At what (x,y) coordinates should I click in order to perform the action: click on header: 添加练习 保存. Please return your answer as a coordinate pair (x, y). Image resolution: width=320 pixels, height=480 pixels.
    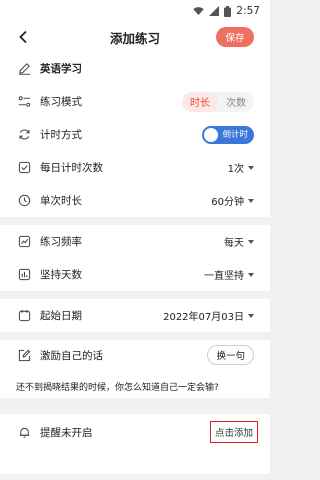
    Looking at the image, I should click on (135, 37).